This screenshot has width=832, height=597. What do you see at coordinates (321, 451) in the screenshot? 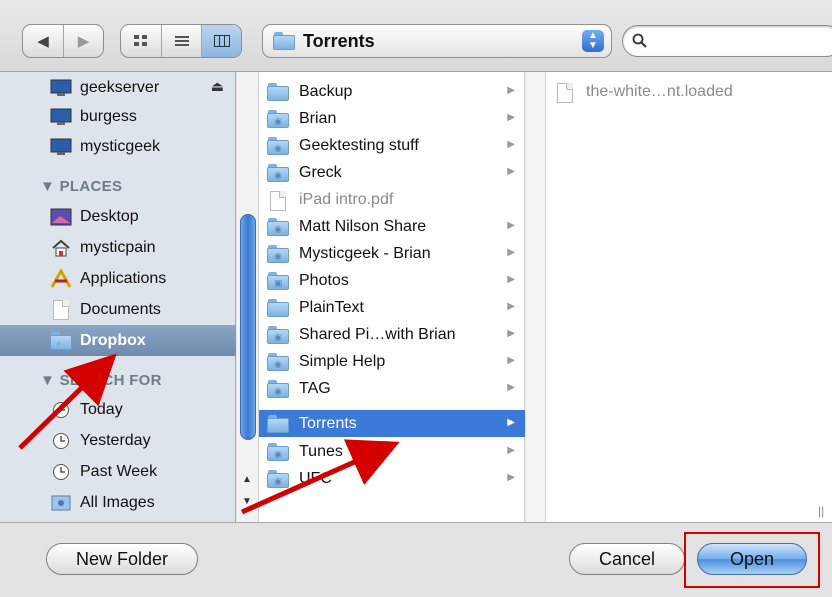
I see `item-label: Tunes` at bounding box center [321, 451].